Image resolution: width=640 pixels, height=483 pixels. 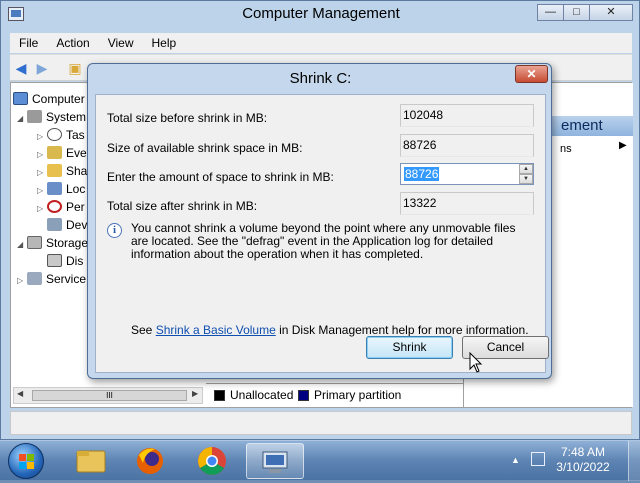 What do you see at coordinates (182, 206) in the screenshot?
I see `total-after-label: Total size after shrink in MB:` at bounding box center [182, 206].